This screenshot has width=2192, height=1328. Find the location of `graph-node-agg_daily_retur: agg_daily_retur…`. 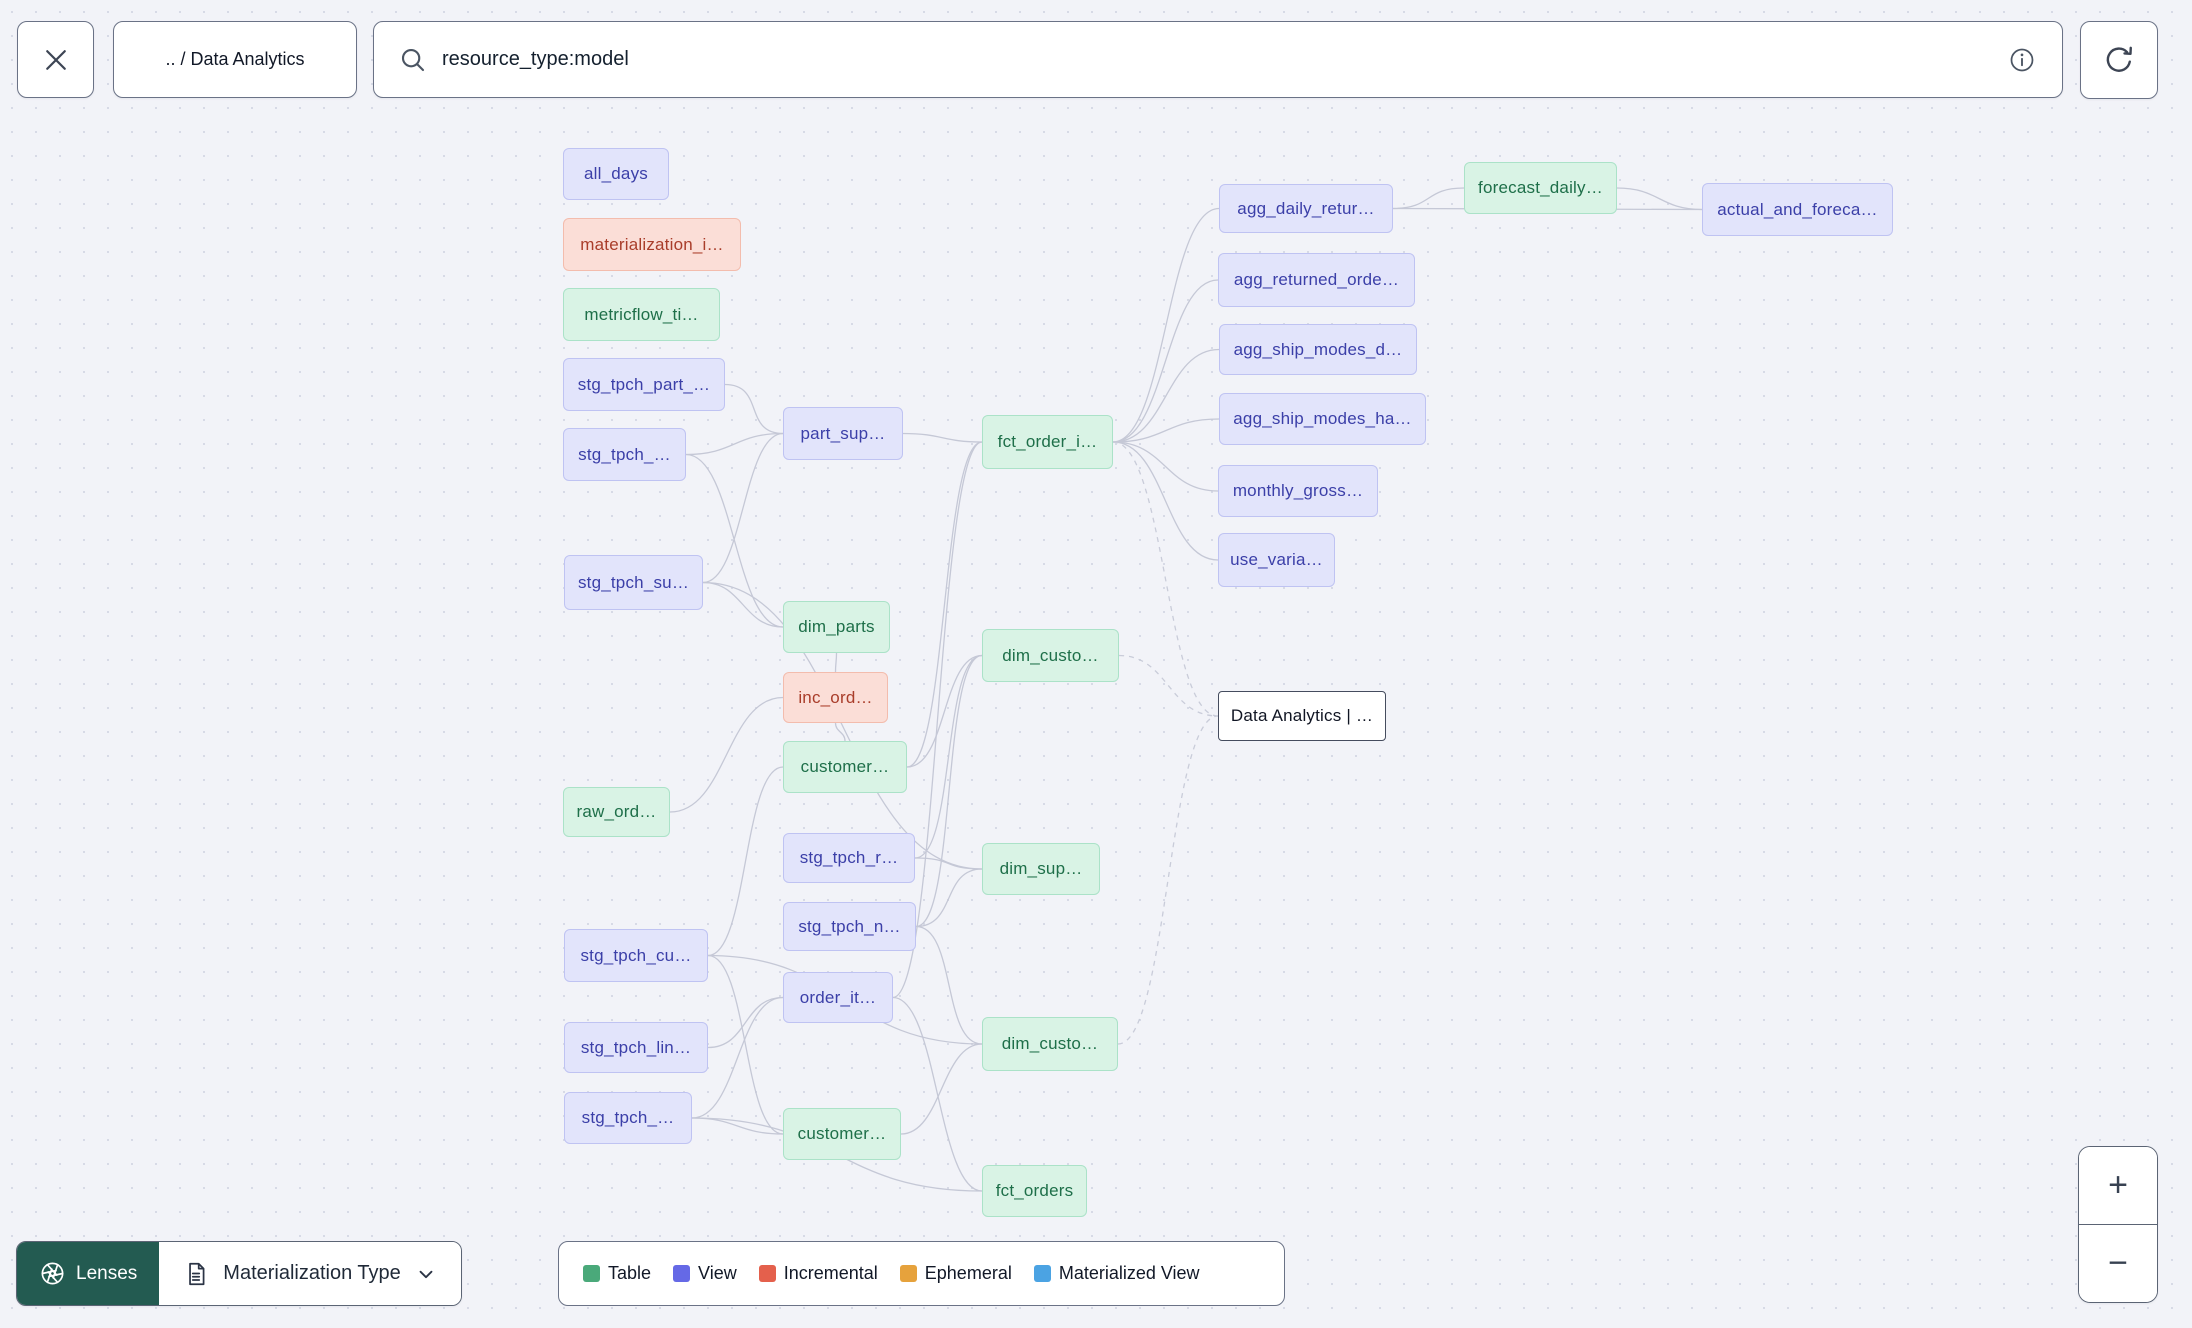

graph-node-agg_daily_retur: agg_daily_retur… is located at coordinates (1306, 208).